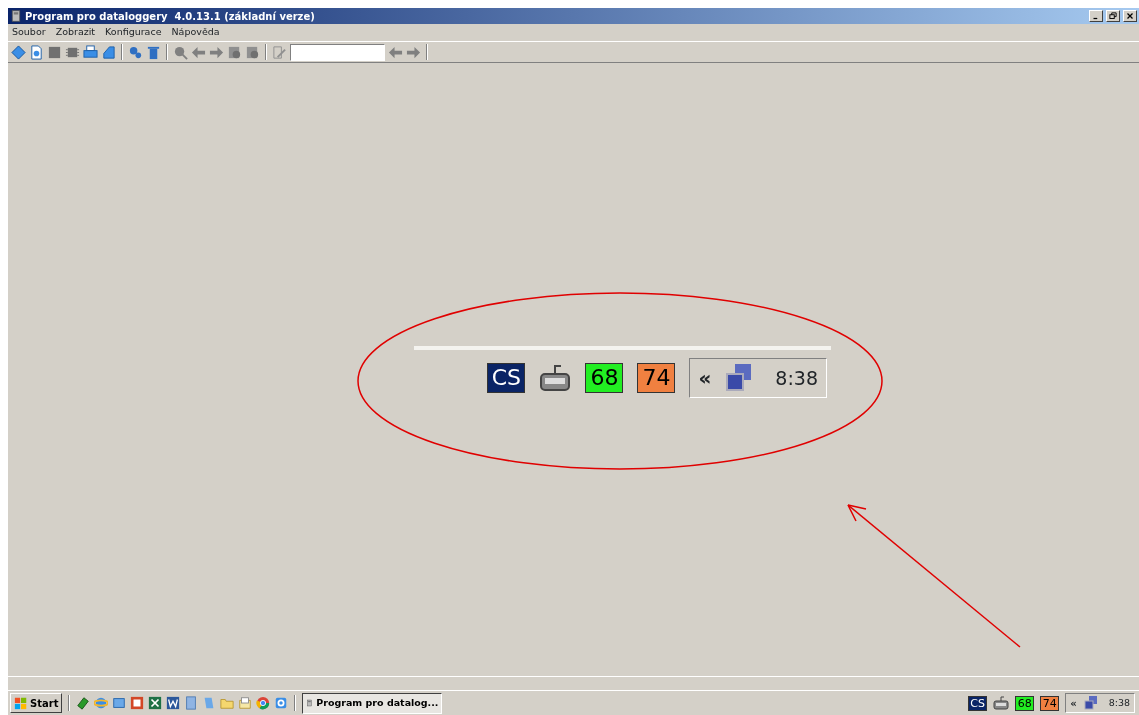 The width and height of the screenshot is (1139, 715). Describe the element at coordinates (337, 52) in the screenshot. I see `search-field` at that location.